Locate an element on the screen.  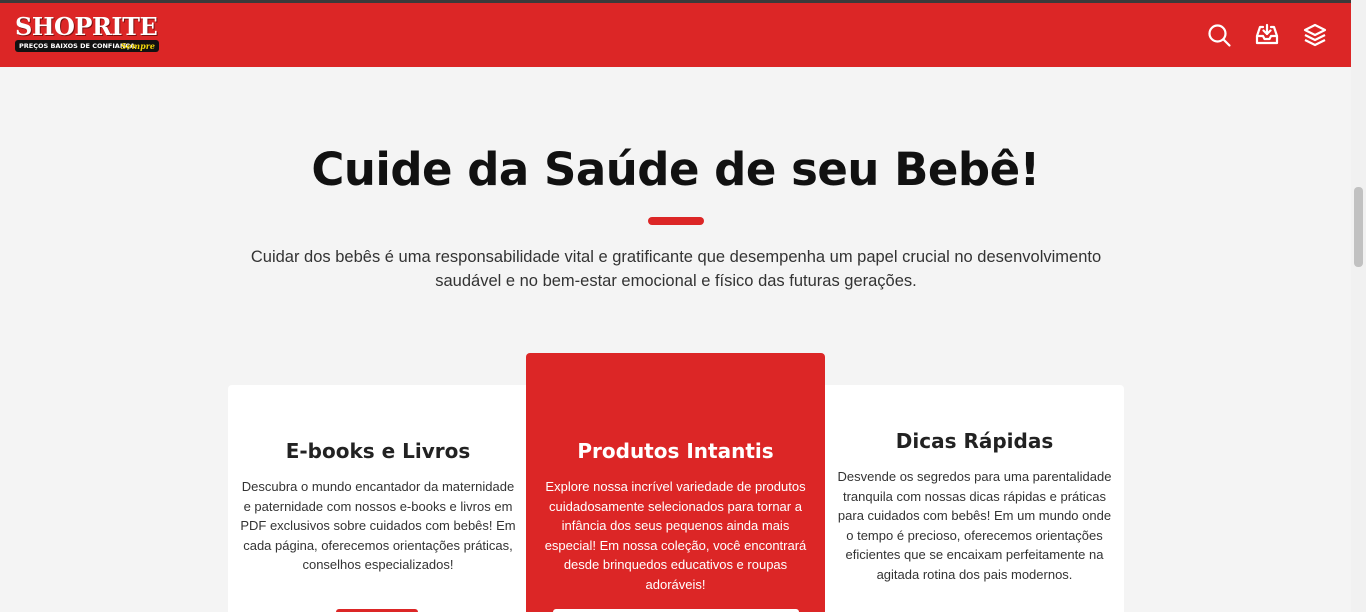
search-icon is located at coordinates (1219, 35).